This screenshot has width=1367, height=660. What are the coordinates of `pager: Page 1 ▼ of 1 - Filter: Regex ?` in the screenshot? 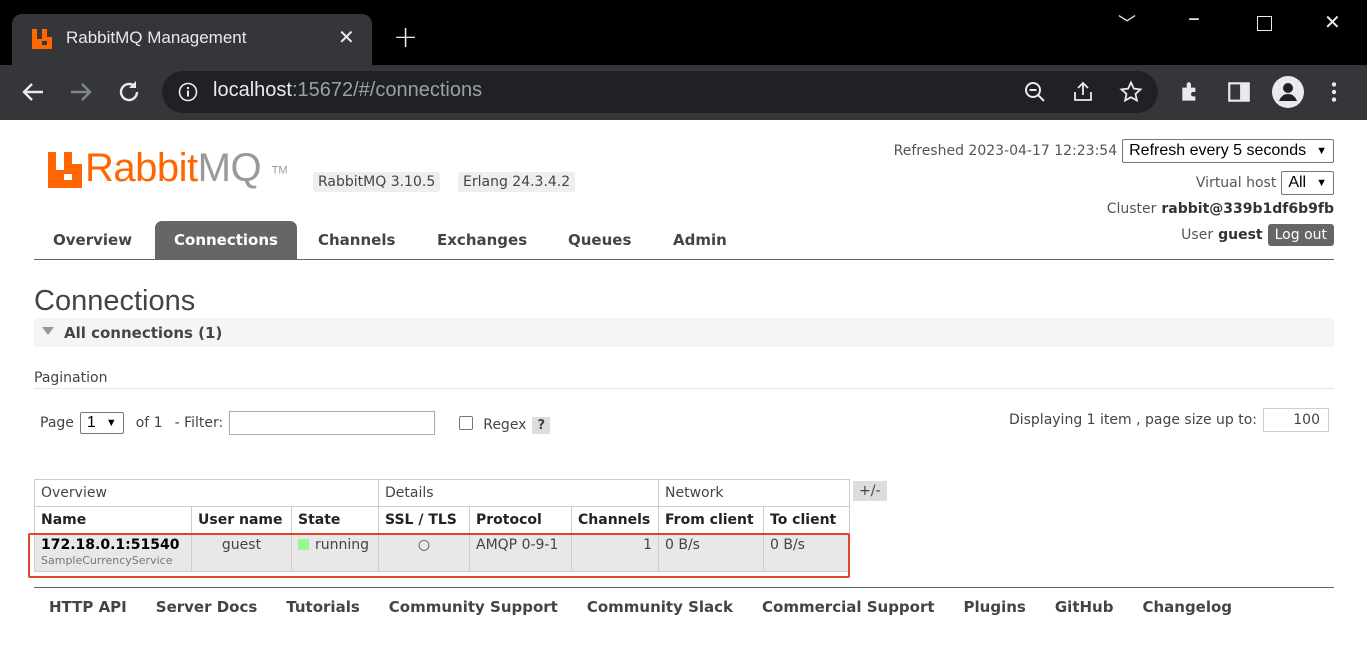 It's located at (295, 423).